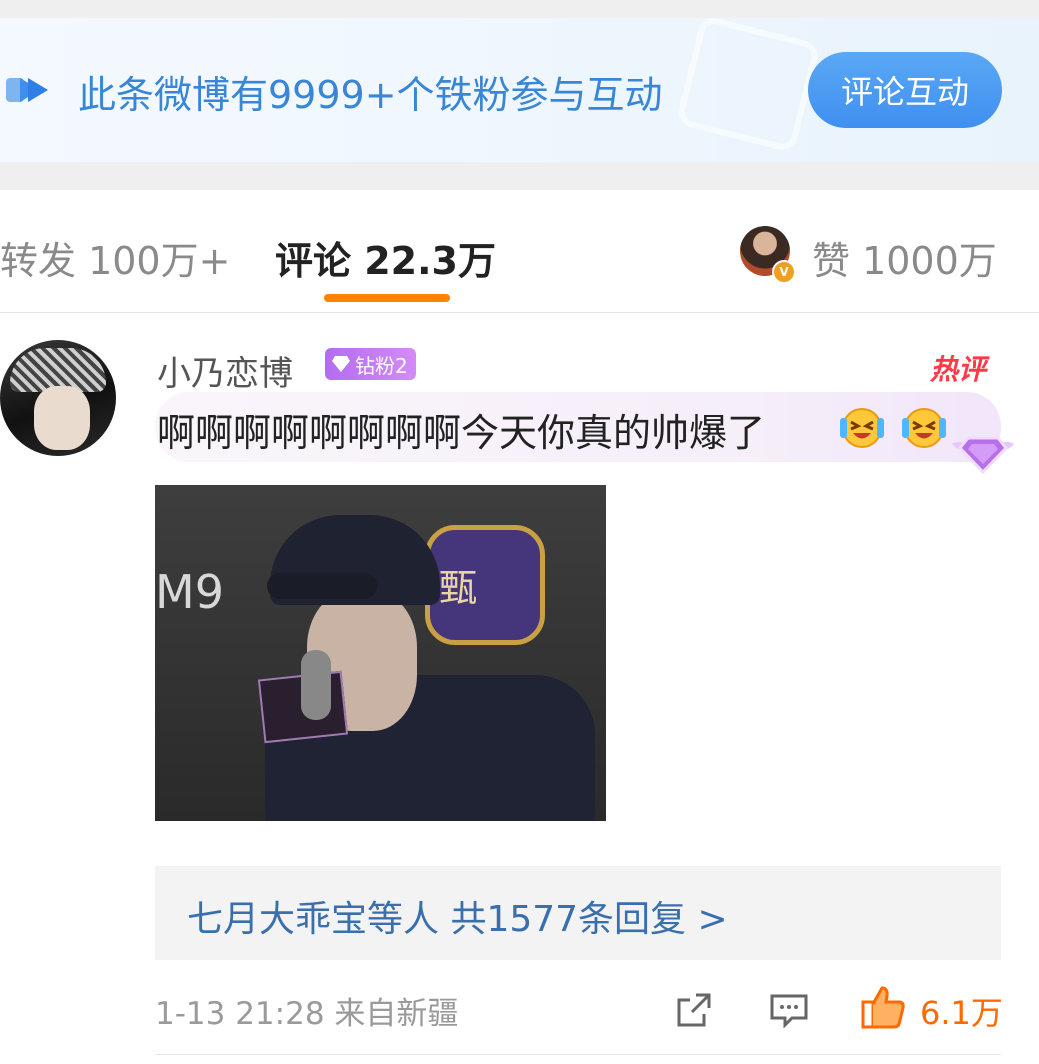  What do you see at coordinates (961, 1013) in the screenshot?
I see `like-count: 6.1万` at bounding box center [961, 1013].